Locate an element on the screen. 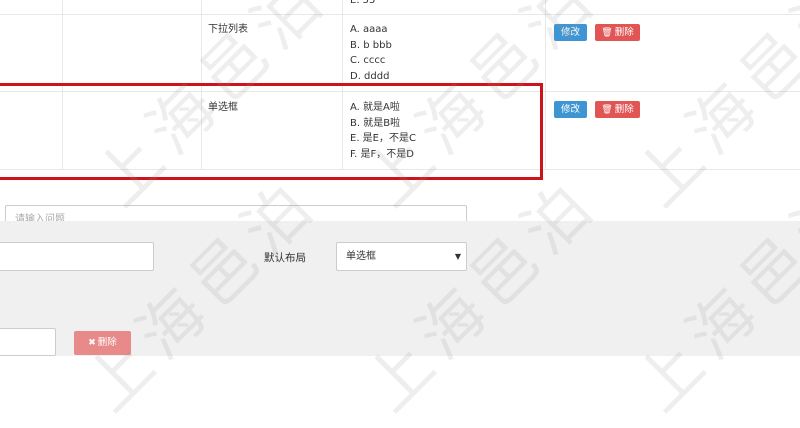 The height and width of the screenshot is (428, 800). option-text: E. 是E，不是C is located at coordinates (383, 138).